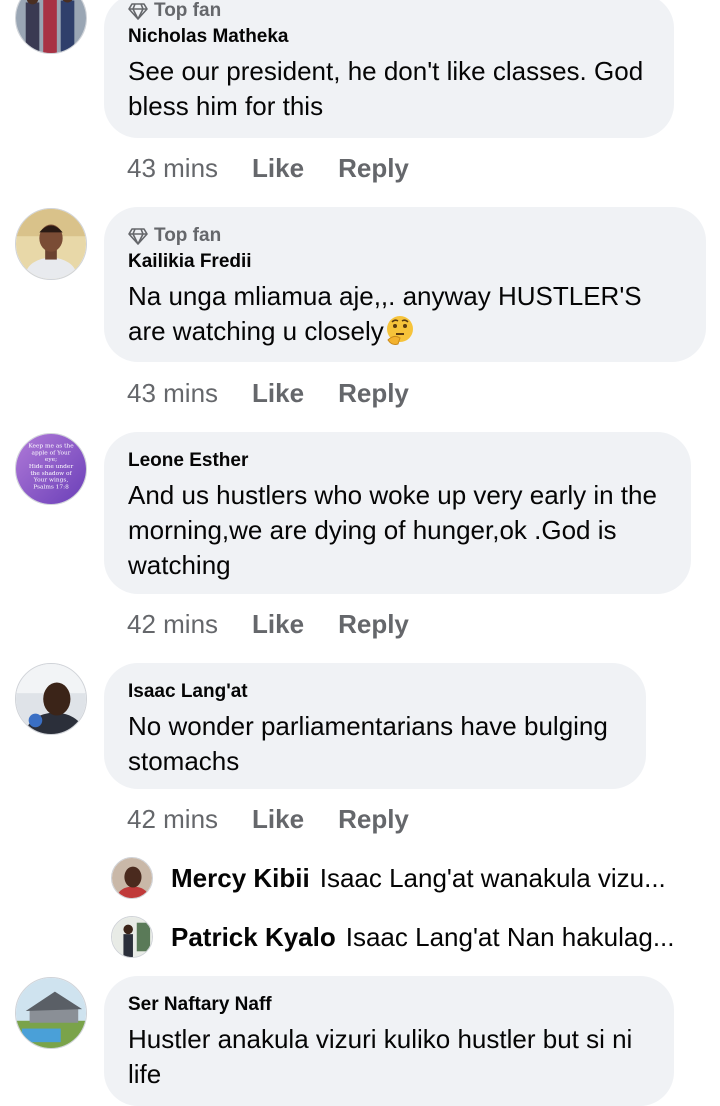 This screenshot has width=720, height=1106. Describe the element at coordinates (51, 487) in the screenshot. I see `avatar-verse-line: Psalms 17:8` at that location.